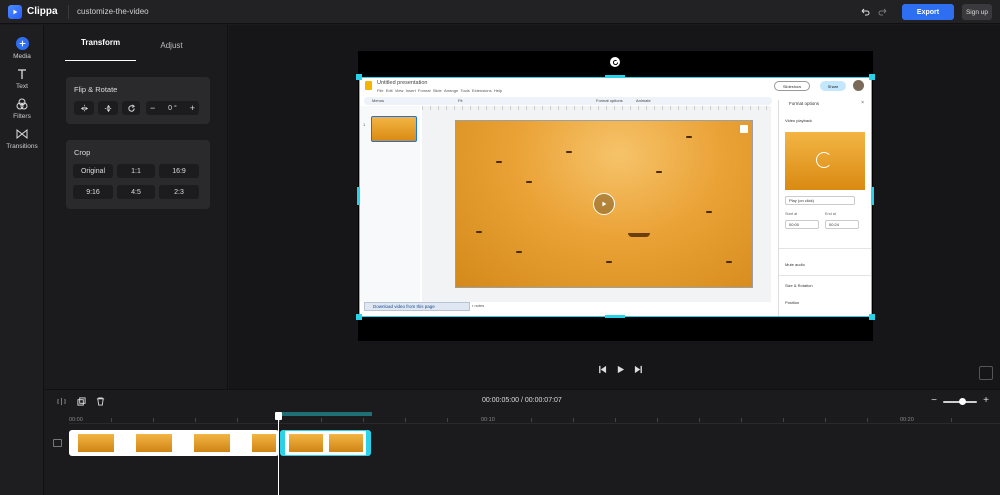 This screenshot has height=495, width=1000. What do you see at coordinates (986, 373) in the screenshot?
I see `fit-screen-icon` at bounding box center [986, 373].